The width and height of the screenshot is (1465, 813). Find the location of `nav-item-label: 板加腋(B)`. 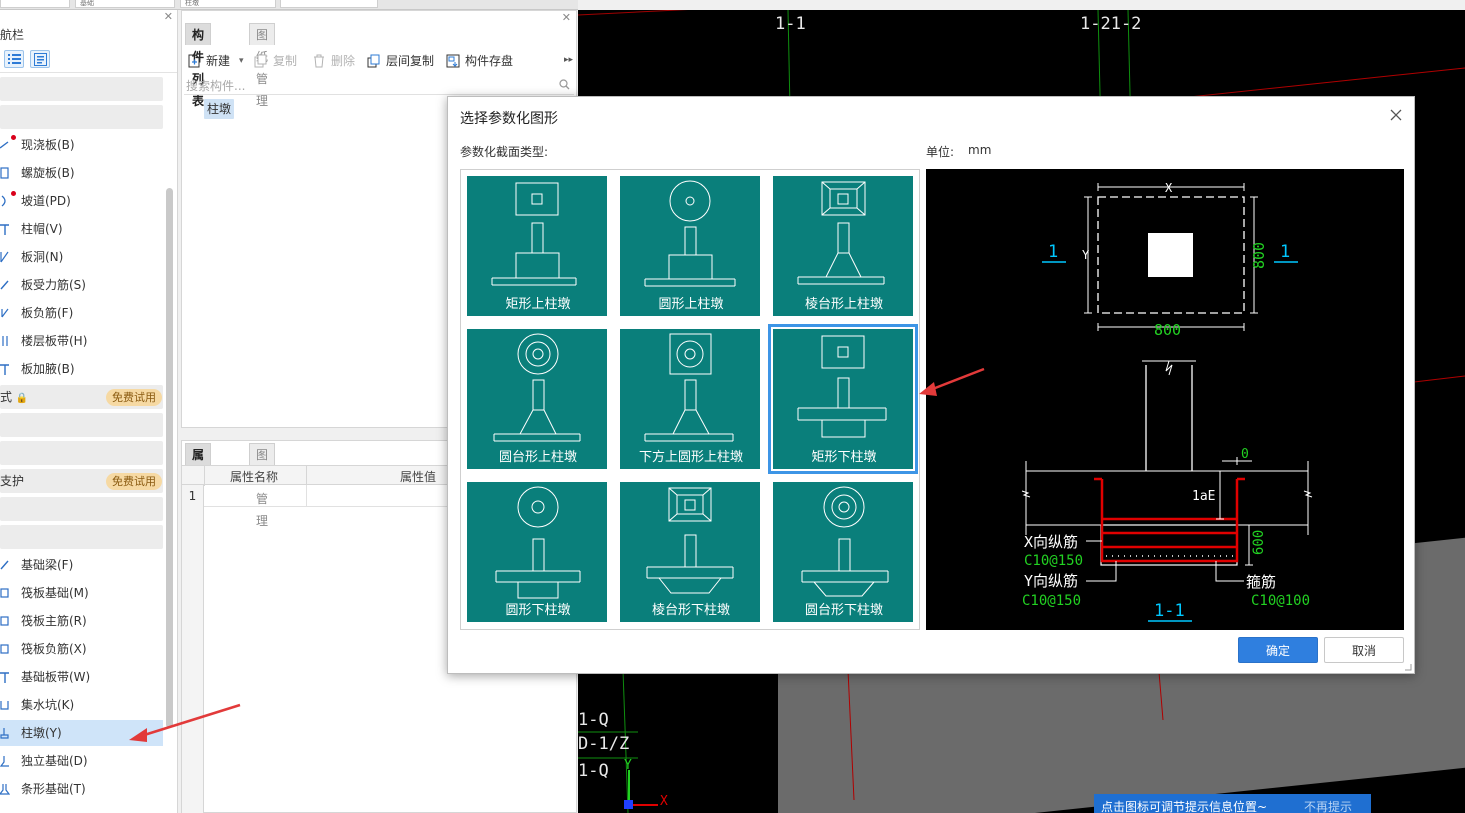

nav-item-label: 板加腋(B) is located at coordinates (48, 369).